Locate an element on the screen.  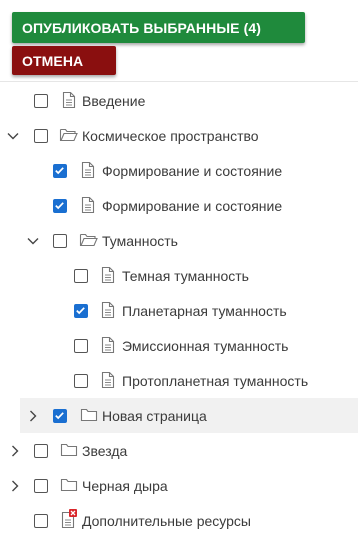
tree-item-label: Космическое пространство is located at coordinates (170, 136).